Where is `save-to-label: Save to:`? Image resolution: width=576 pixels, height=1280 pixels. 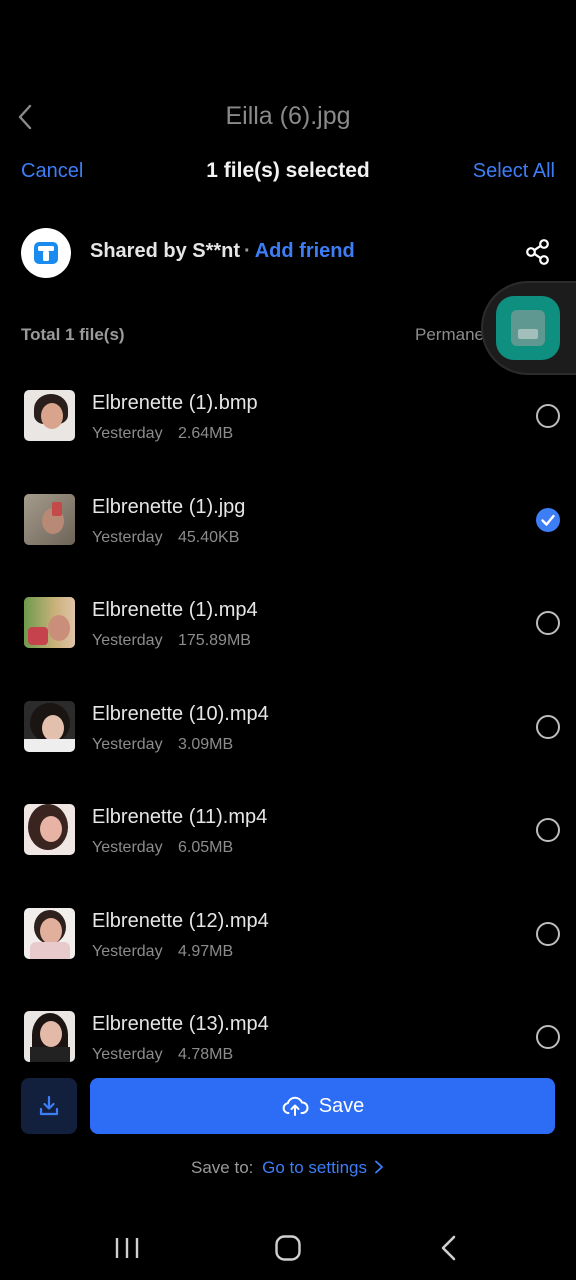 save-to-label: Save to: is located at coordinates (222, 1167).